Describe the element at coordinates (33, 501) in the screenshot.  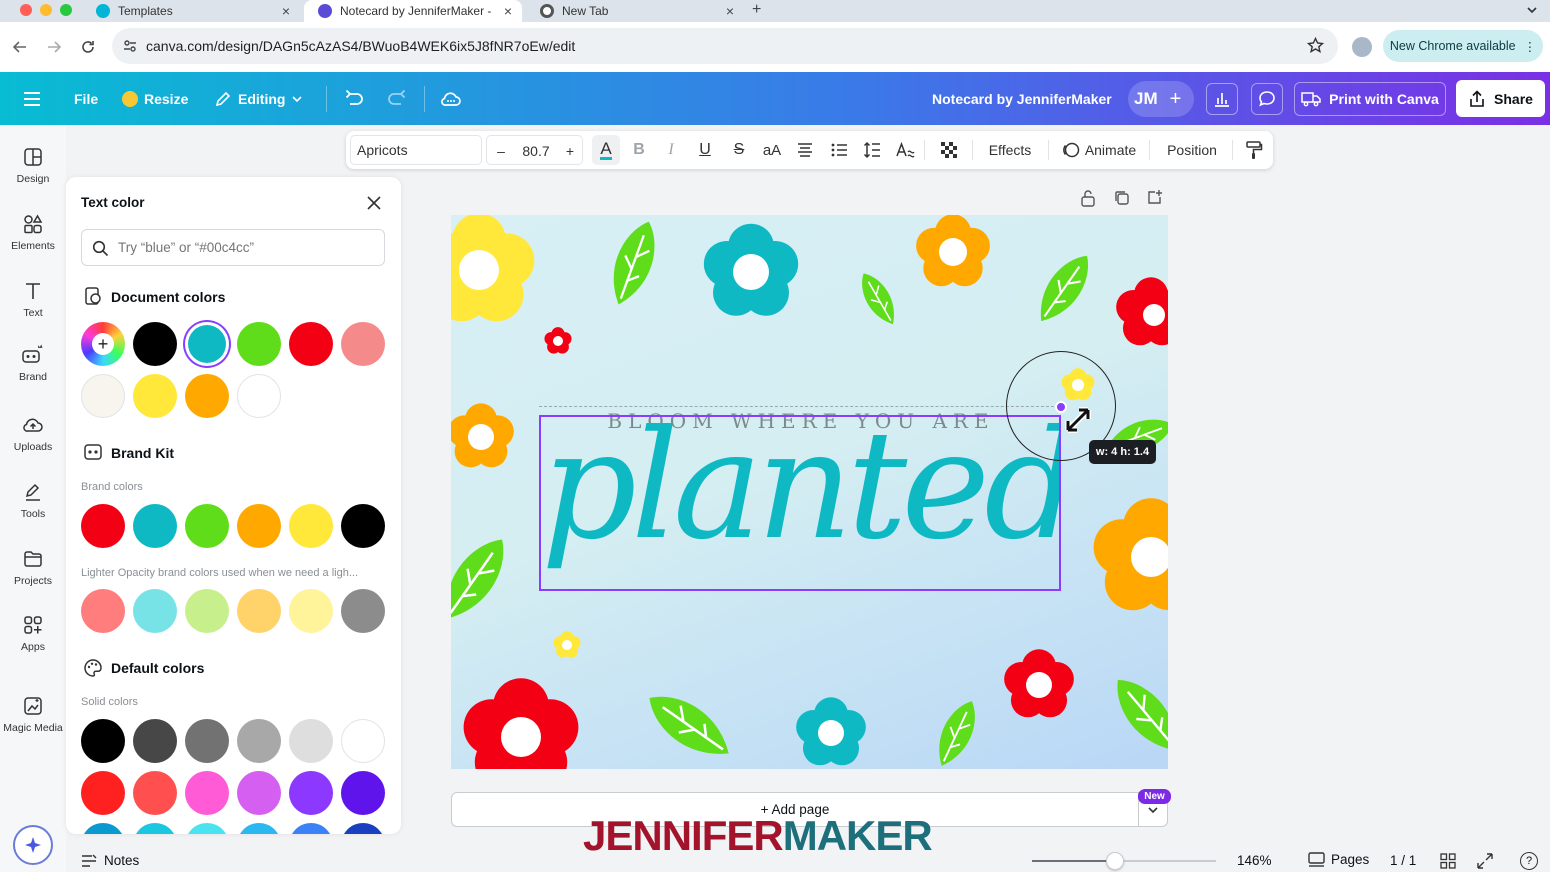
I see `rail-item-tools: Tools` at that location.